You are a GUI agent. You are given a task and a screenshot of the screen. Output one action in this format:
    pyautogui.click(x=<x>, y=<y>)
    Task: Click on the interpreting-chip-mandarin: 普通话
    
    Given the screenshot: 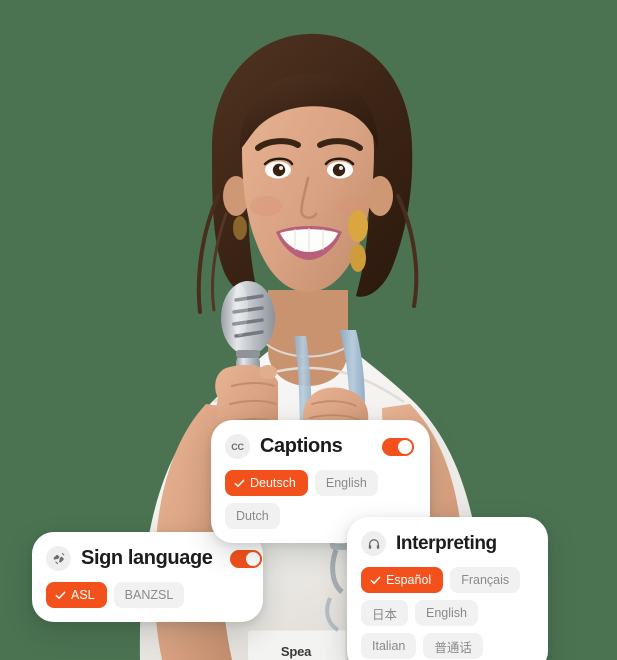 What is the action you would take?
    pyautogui.click(x=453, y=646)
    